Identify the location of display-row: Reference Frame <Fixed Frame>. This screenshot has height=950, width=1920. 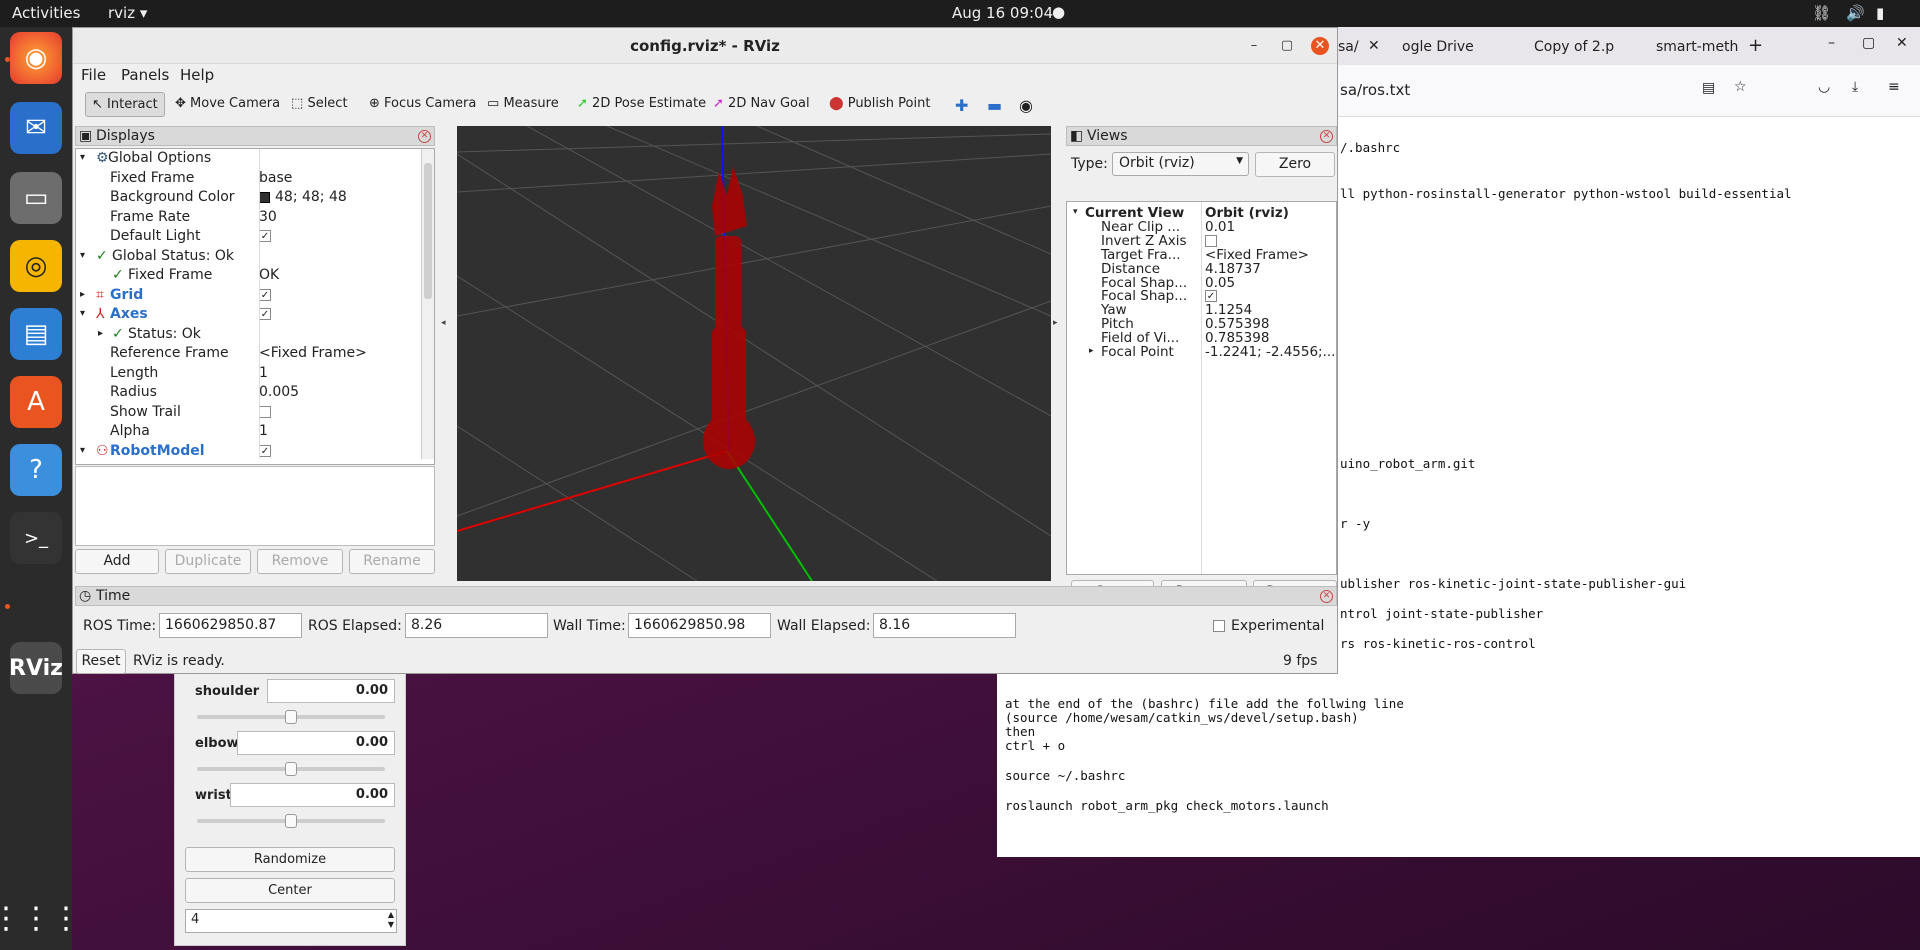
(248, 354).